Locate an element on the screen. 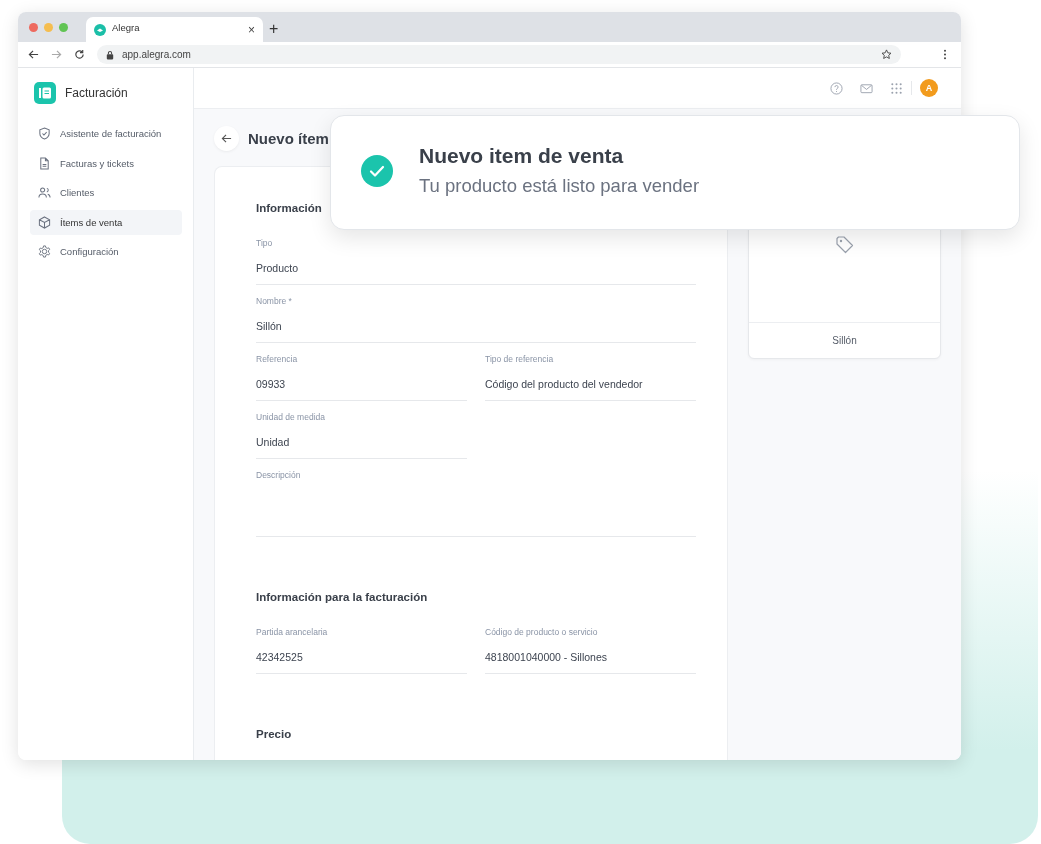 The width and height of the screenshot is (1041, 844). back-arrow-icon is located at coordinates (226, 138).